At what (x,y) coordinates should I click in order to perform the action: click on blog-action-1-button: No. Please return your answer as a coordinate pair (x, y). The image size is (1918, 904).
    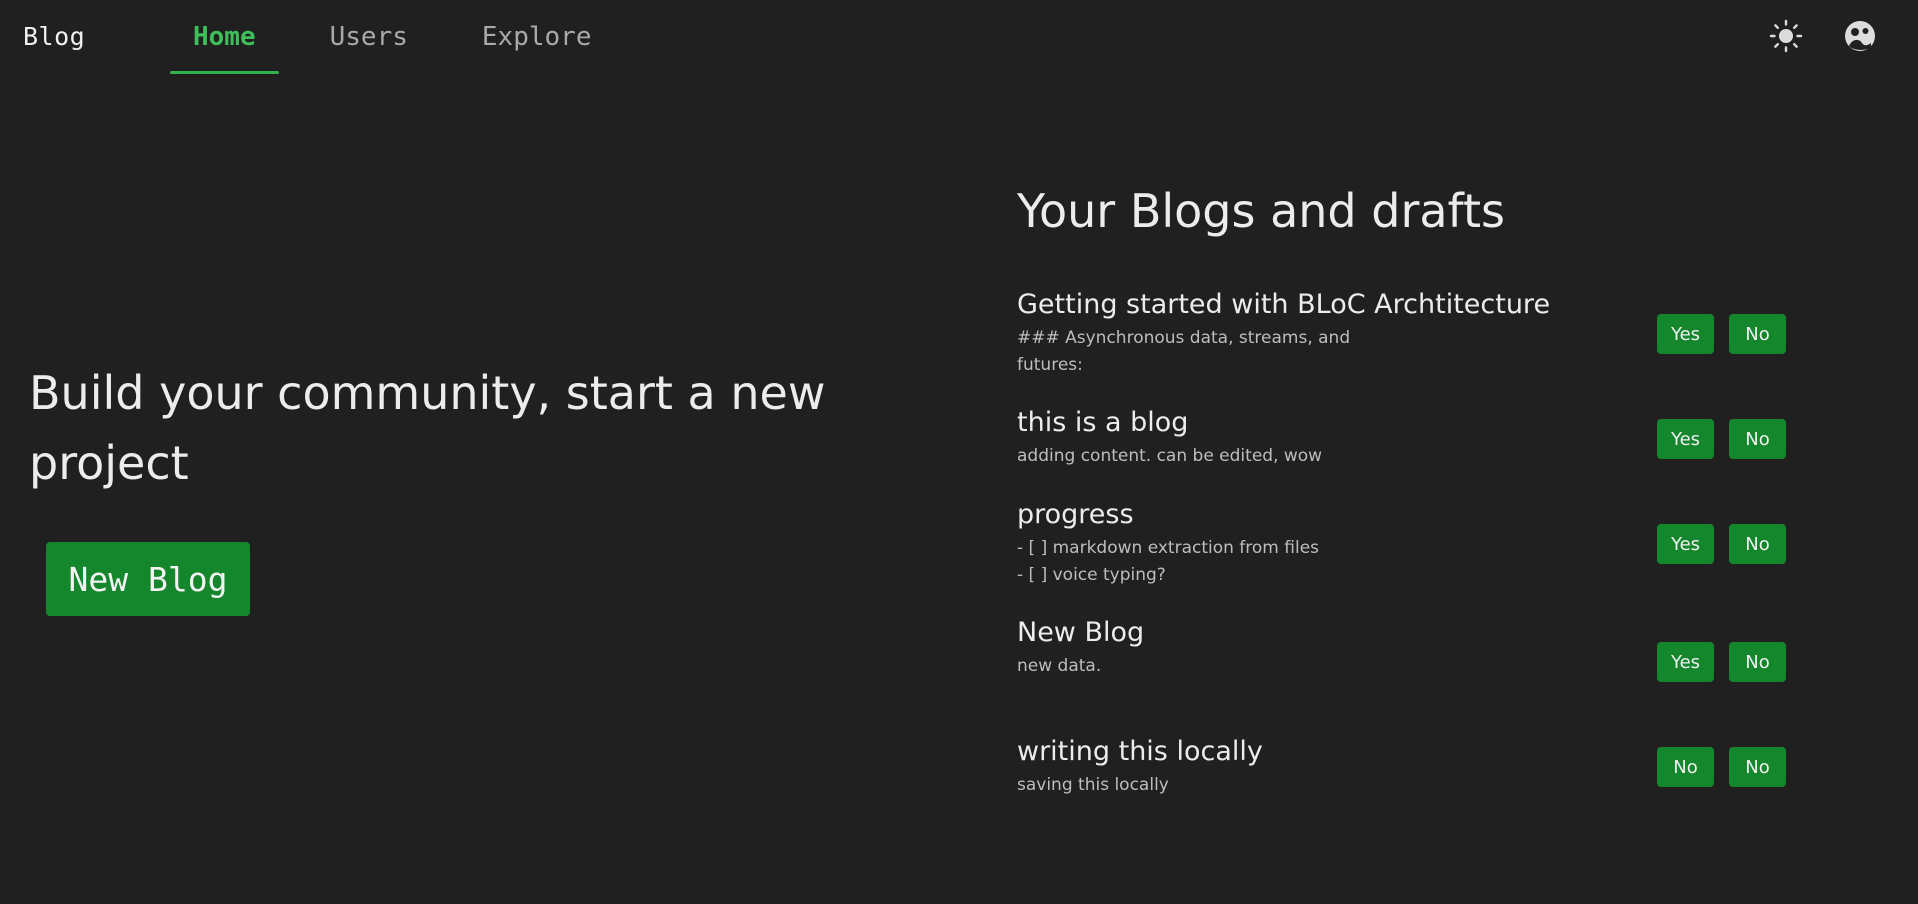
    Looking at the image, I should click on (1685, 767).